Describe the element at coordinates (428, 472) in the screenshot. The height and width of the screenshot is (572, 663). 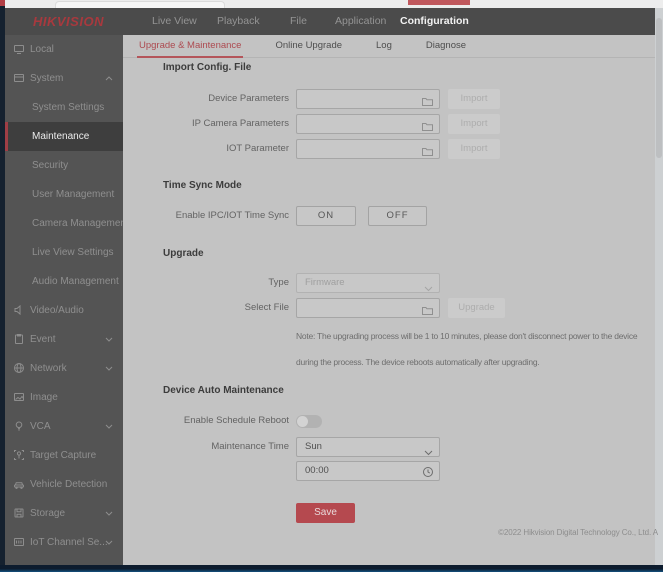
I see `clock-icon` at that location.